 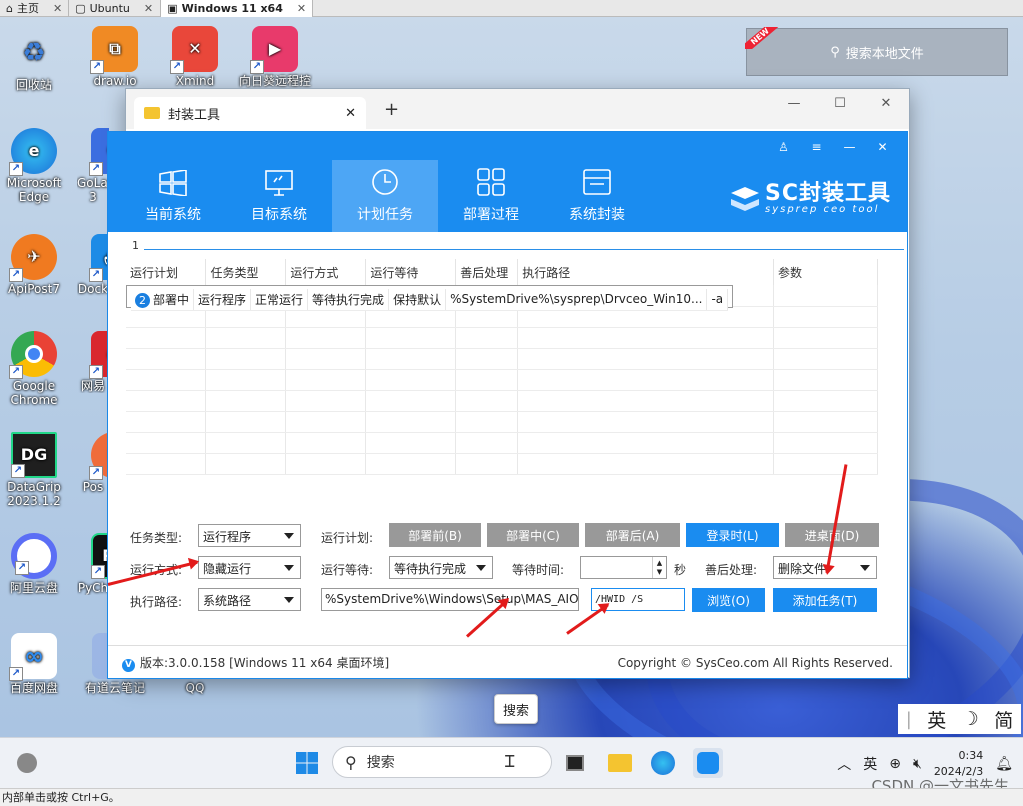 I want to click on desktop-icon-xmind: ✕ ↗ Xmind, so click(x=195, y=59).